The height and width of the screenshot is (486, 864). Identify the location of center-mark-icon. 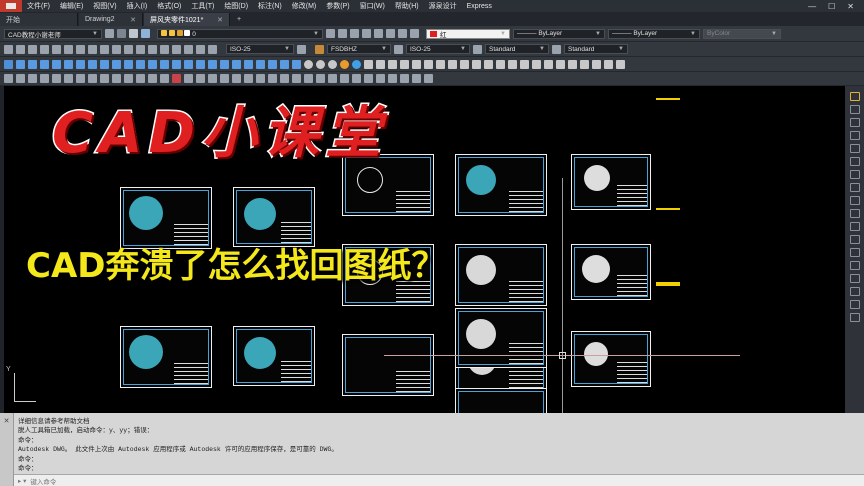
(176, 49).